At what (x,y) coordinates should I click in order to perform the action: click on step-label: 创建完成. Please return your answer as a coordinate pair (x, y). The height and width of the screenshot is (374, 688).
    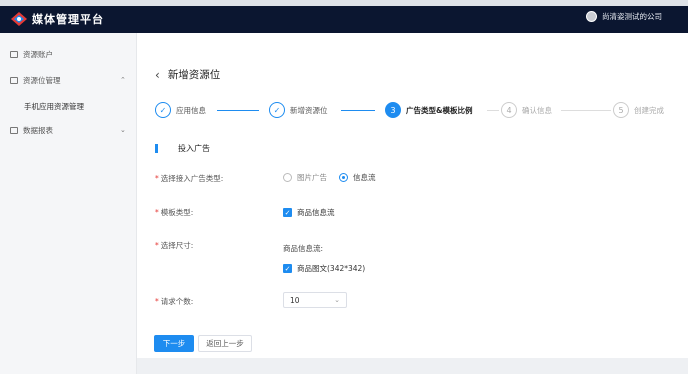
    Looking at the image, I should click on (649, 110).